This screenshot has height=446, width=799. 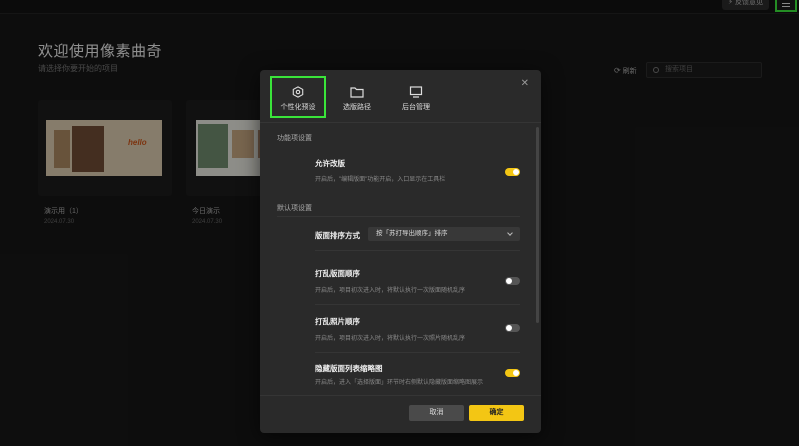 I want to click on shuffle-photos-toggle, so click(x=512, y=328).